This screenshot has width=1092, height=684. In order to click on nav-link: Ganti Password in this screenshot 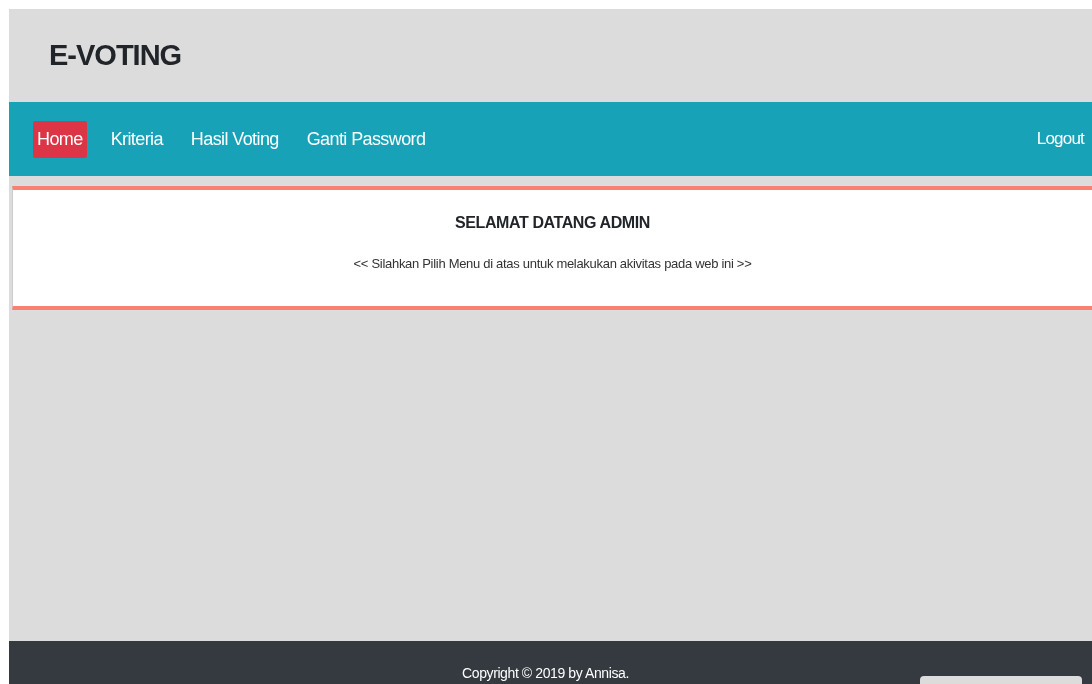, I will do `click(366, 139)`.